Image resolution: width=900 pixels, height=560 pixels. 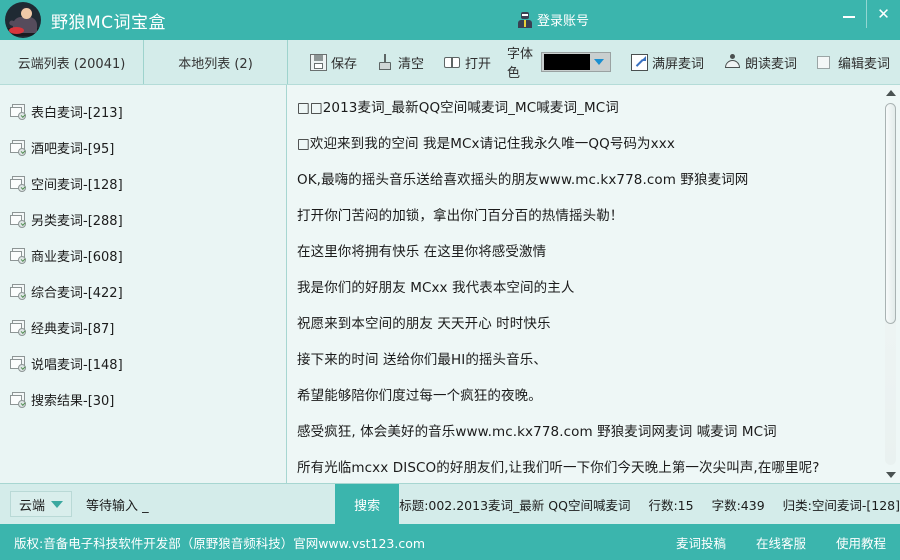 I want to click on floppy-disk-icon, so click(x=318, y=62).